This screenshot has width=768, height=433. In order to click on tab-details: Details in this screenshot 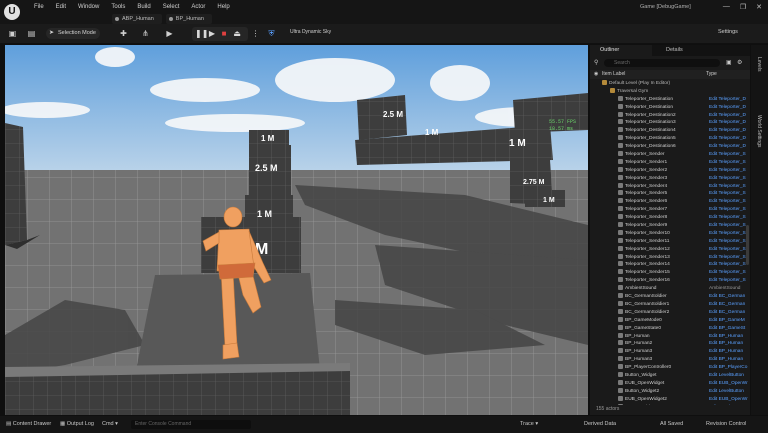, I will do `click(681, 50)`.